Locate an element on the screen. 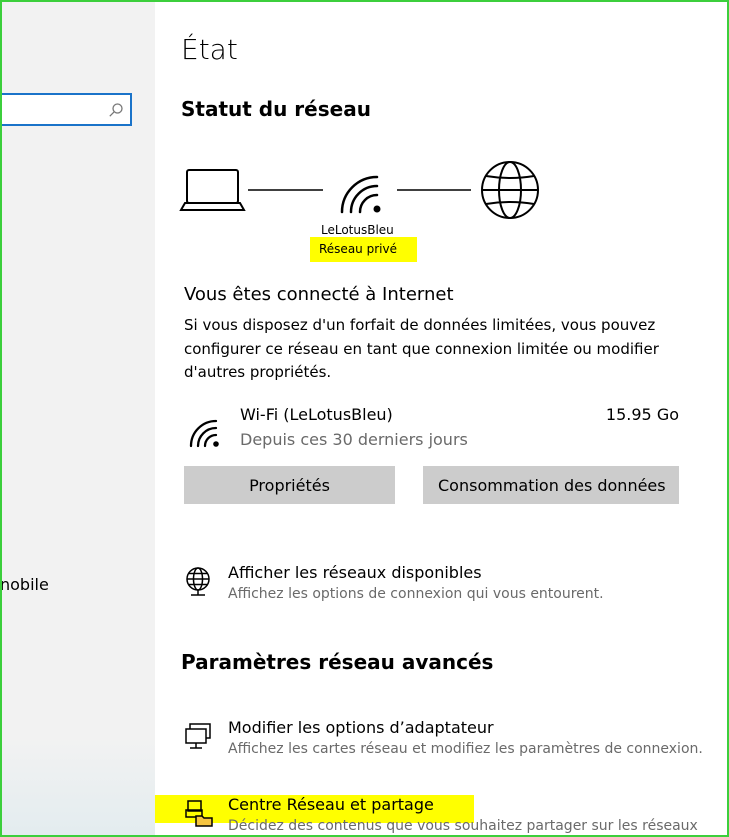 This screenshot has width=729, height=837. data-usage-button: Consommation des données is located at coordinates (551, 485).